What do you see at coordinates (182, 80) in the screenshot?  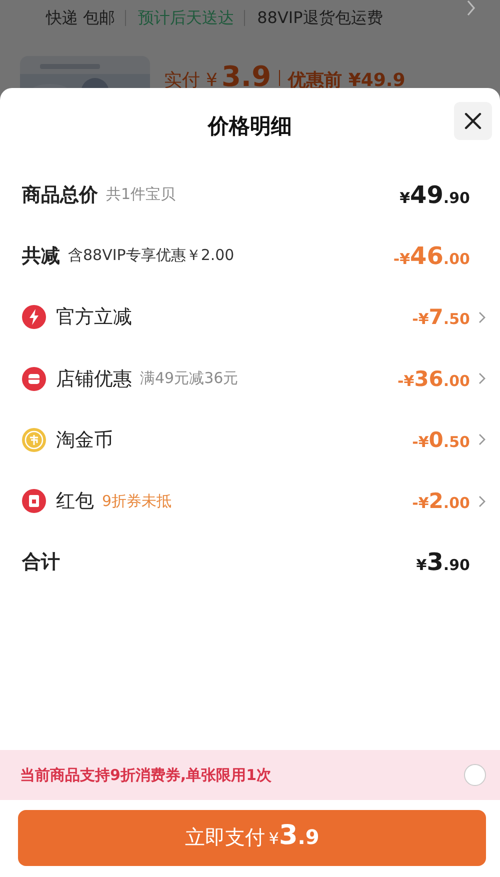 I see `paid-label: 实付` at bounding box center [182, 80].